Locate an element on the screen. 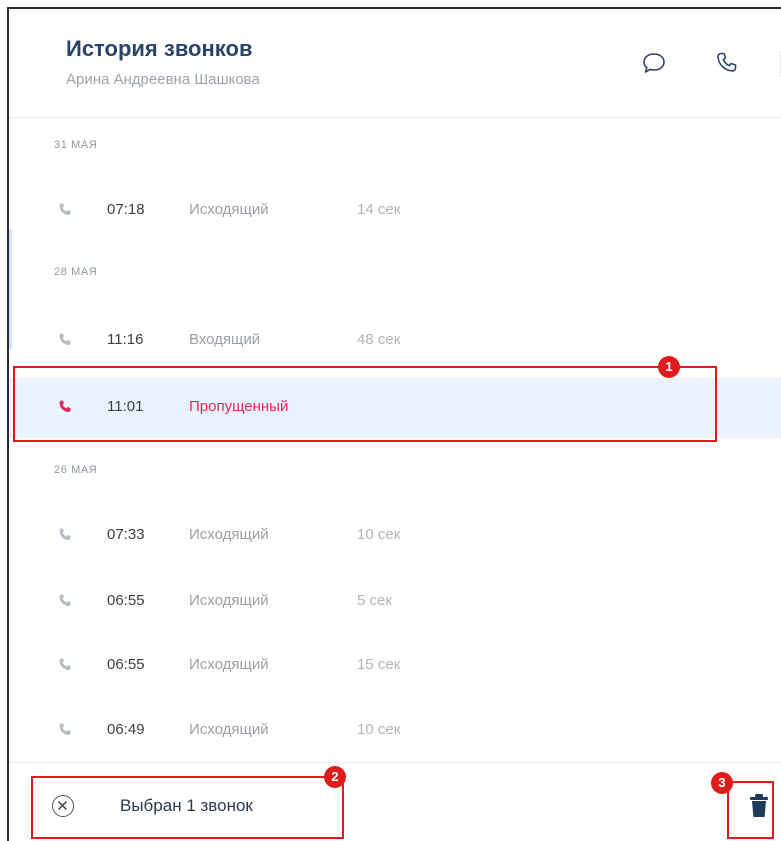 Image resolution: width=781 pixels, height=841 pixels. call-history-header: История звонков Арина Андреевна Шашкова is located at coordinates (395, 63).